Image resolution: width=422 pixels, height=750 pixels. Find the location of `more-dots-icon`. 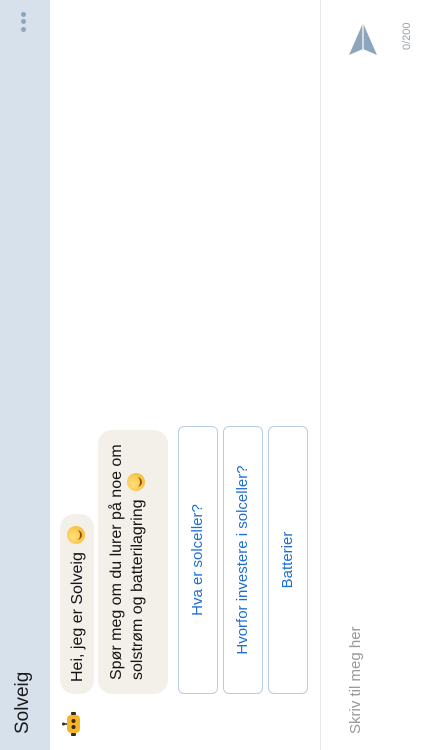

more-dots-icon is located at coordinates (23, 22).